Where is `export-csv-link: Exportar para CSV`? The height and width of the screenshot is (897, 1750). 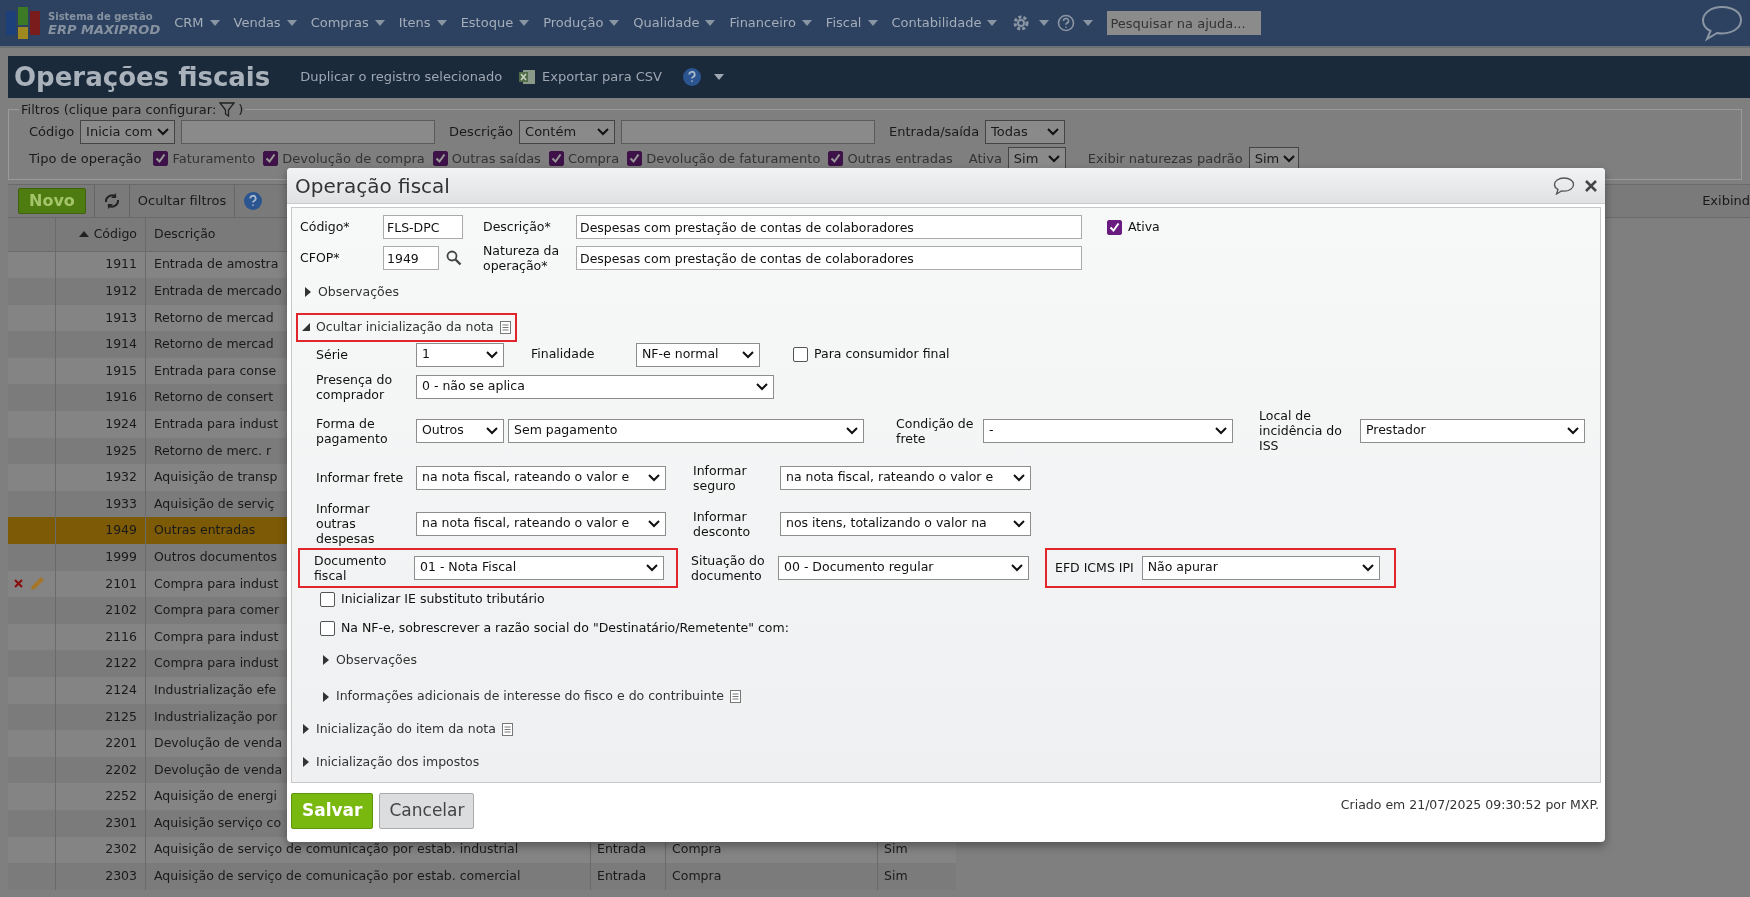
export-csv-link: Exportar para CSV is located at coordinates (590, 77).